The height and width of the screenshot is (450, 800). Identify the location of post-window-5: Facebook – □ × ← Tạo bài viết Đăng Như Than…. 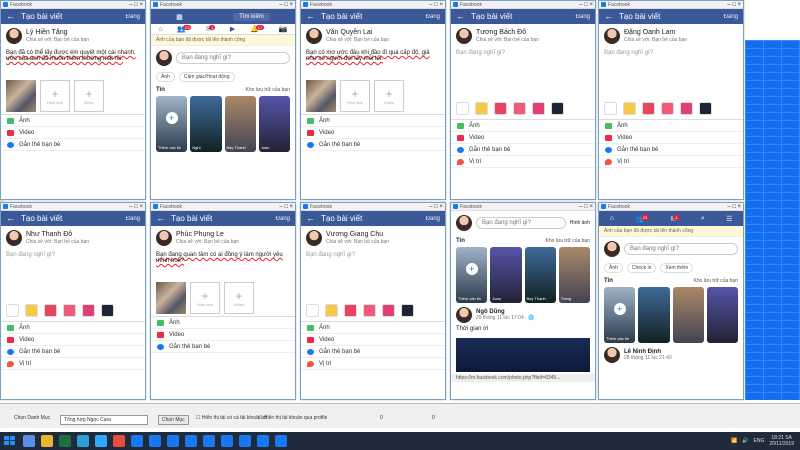
(73, 301).